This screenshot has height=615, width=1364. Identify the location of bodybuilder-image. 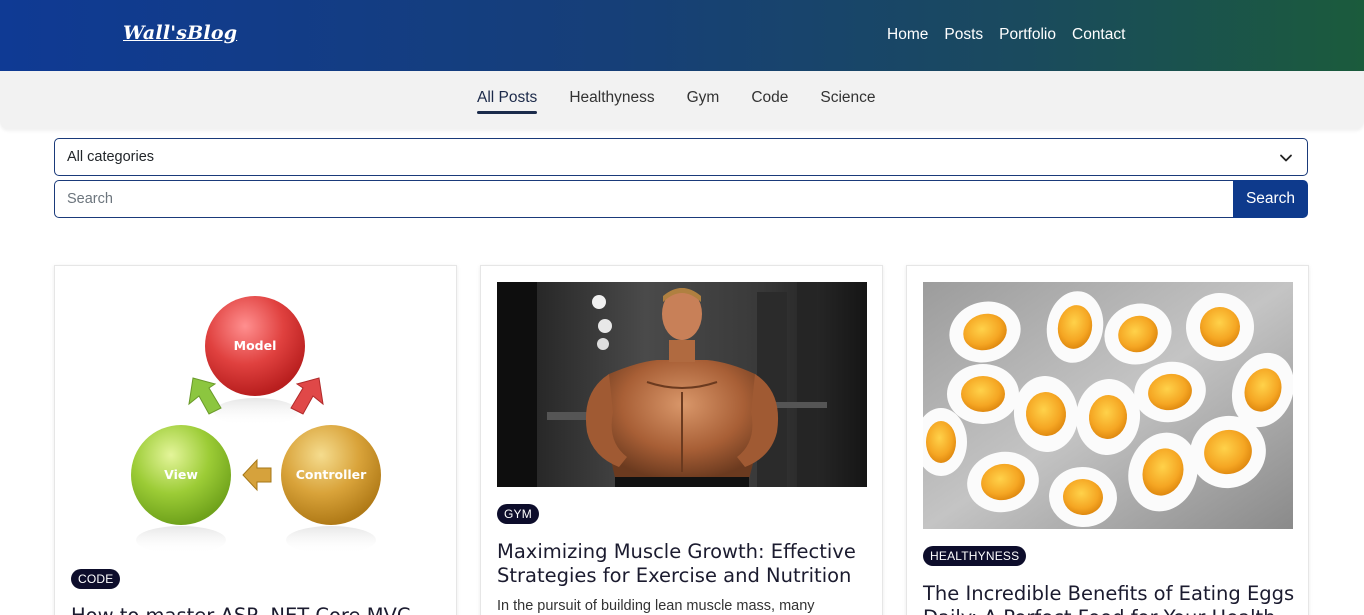
(682, 384).